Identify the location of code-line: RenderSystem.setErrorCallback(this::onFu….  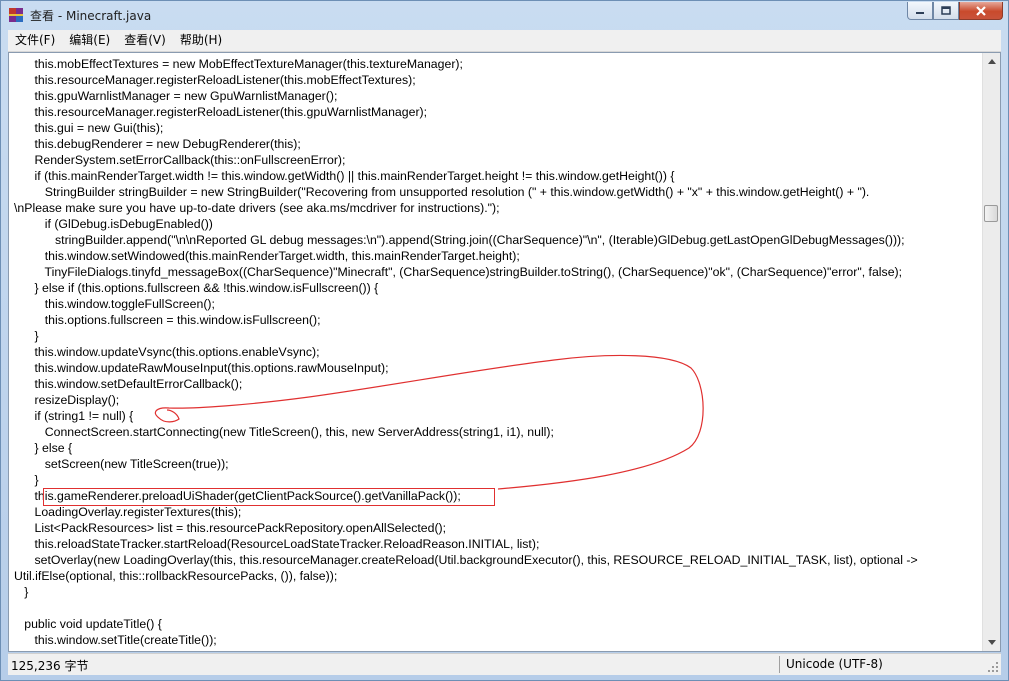
(180, 160).